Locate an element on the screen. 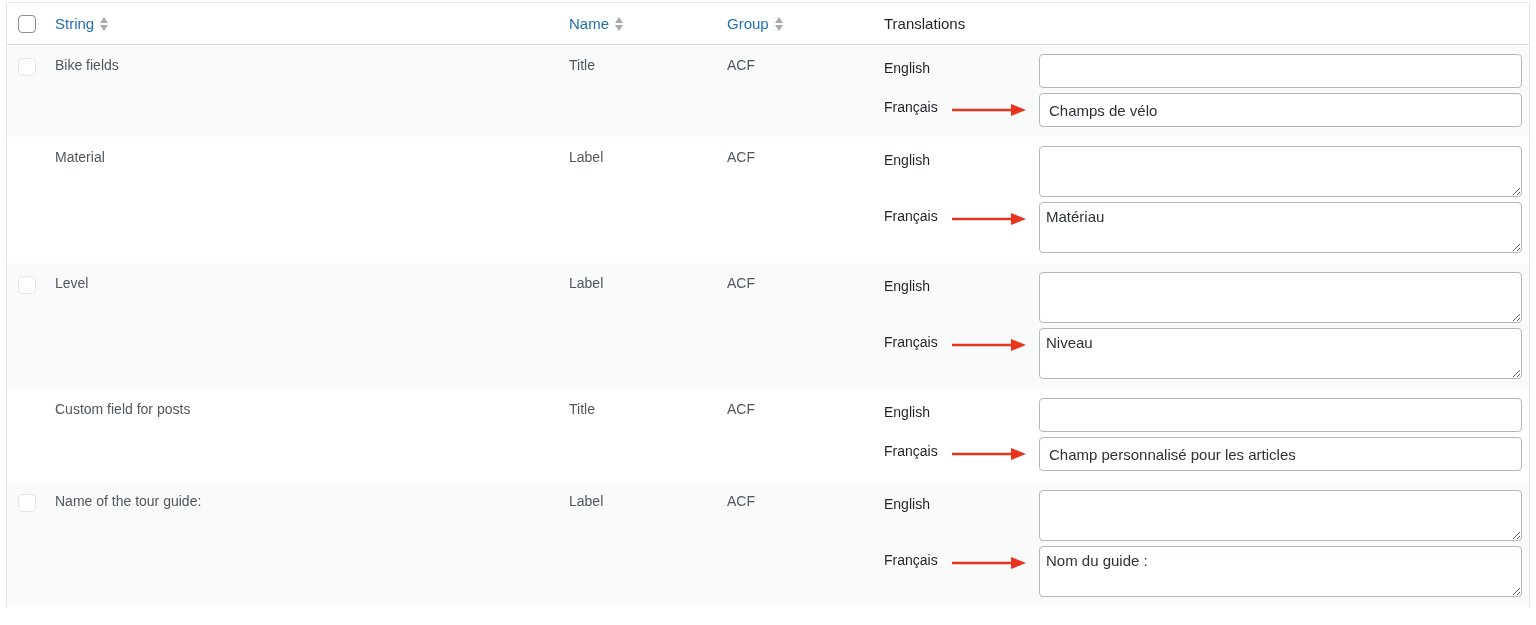  string-cell-text: Bike fields is located at coordinates (87, 65).